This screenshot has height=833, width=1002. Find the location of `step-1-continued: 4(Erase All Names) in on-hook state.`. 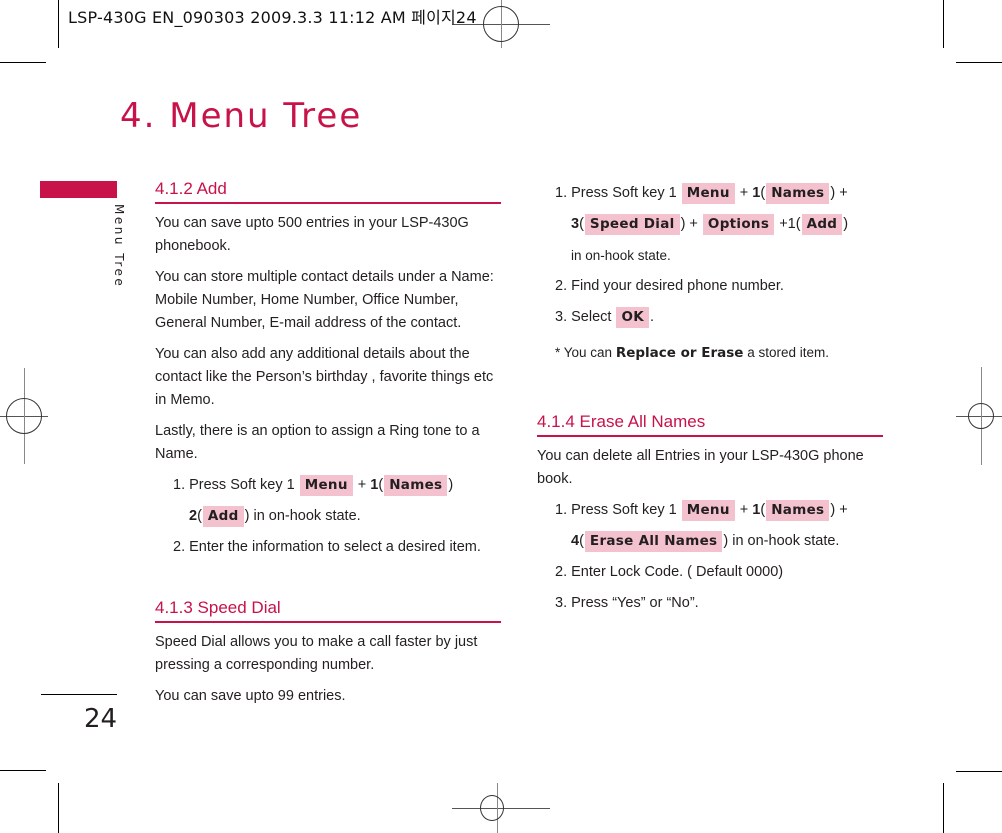

step-1-continued: 4(Erase All Names) in on-hook state. is located at coordinates (727, 541).